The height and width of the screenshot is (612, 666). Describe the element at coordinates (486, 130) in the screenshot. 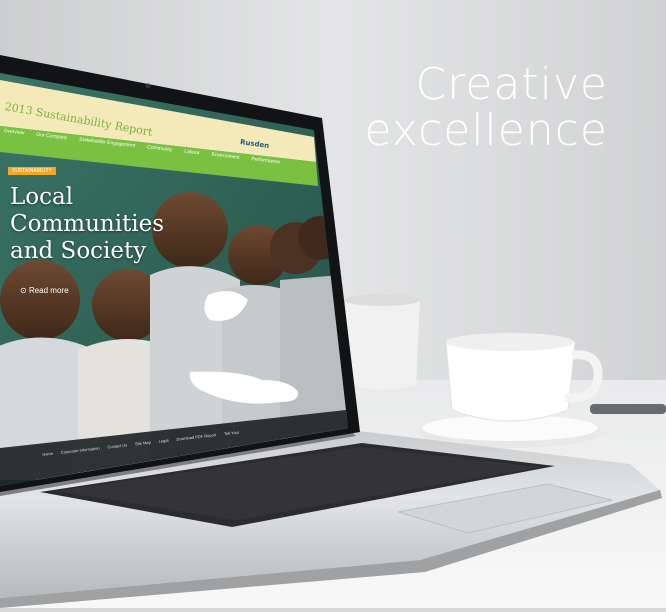

I see `headline-line2: excellence` at that location.